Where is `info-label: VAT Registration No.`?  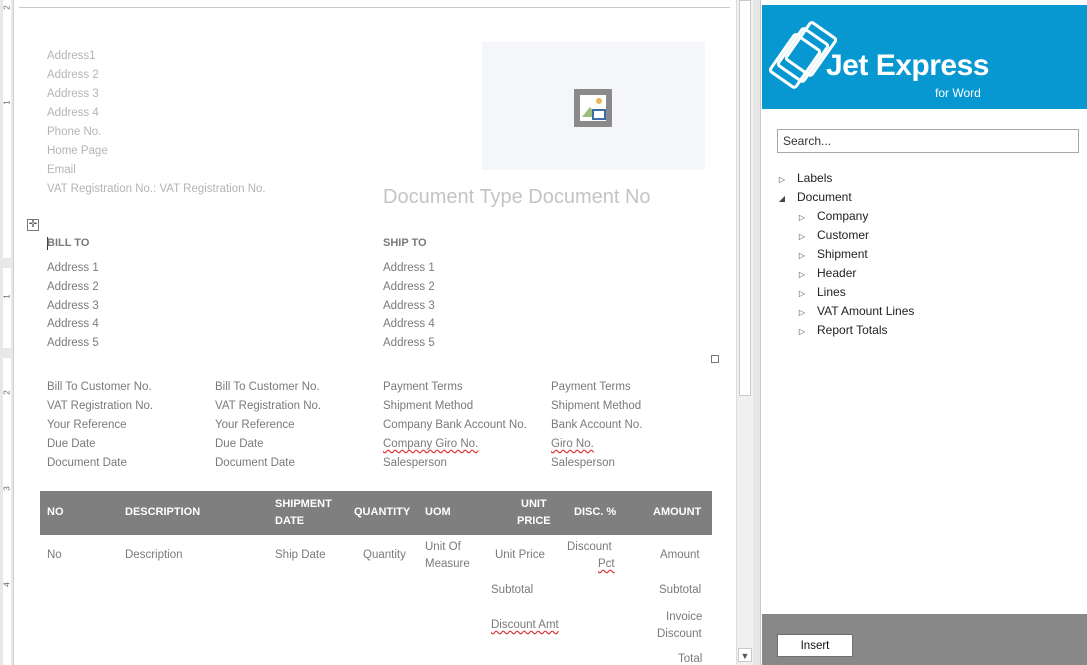
info-label: VAT Registration No. is located at coordinates (100, 406).